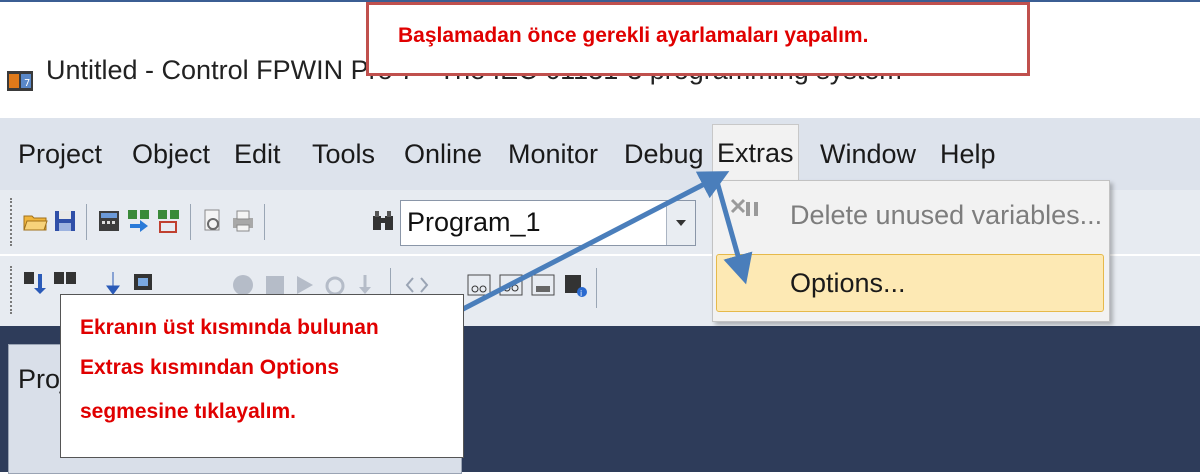  What do you see at coordinates (229, 327) in the screenshot?
I see `callout-bottom-line-1: Ekranın üst kısmında bulunan` at bounding box center [229, 327].